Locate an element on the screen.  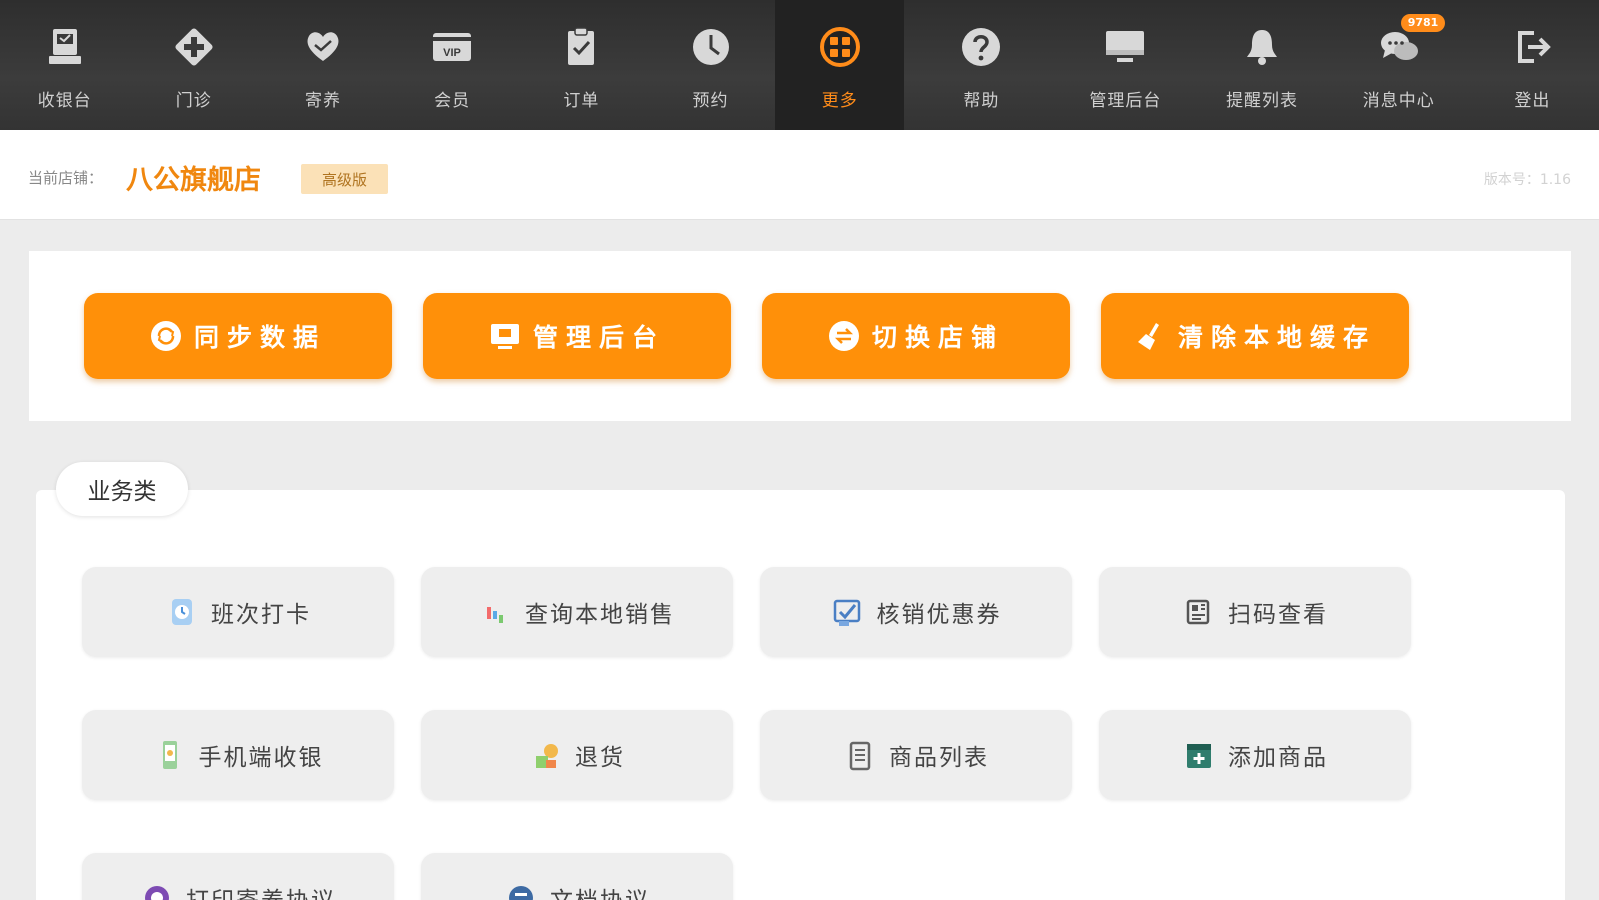
return-goods-icon is located at coordinates (547, 756).